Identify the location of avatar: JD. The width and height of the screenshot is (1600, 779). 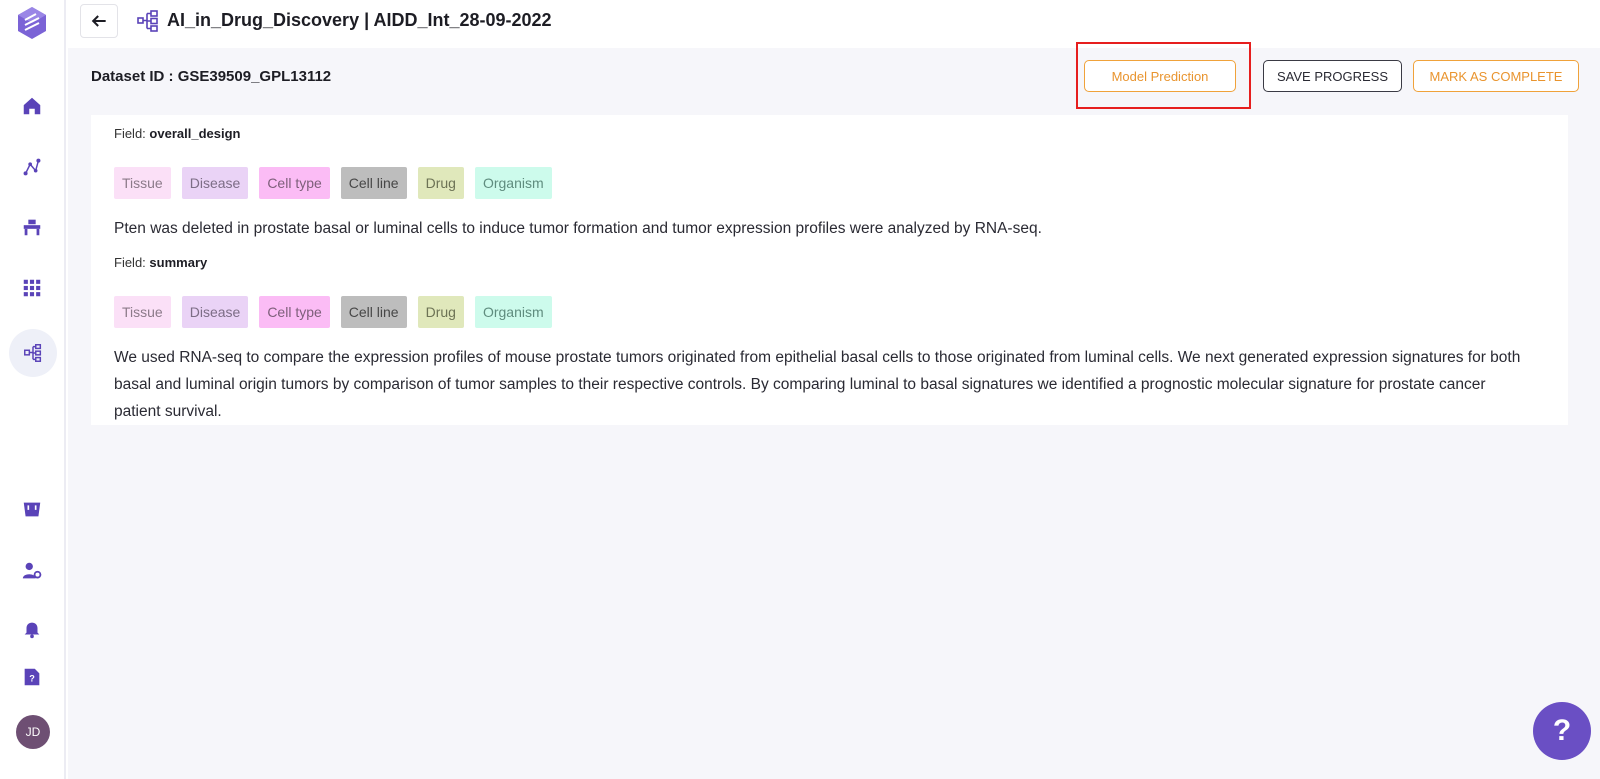
(33, 732).